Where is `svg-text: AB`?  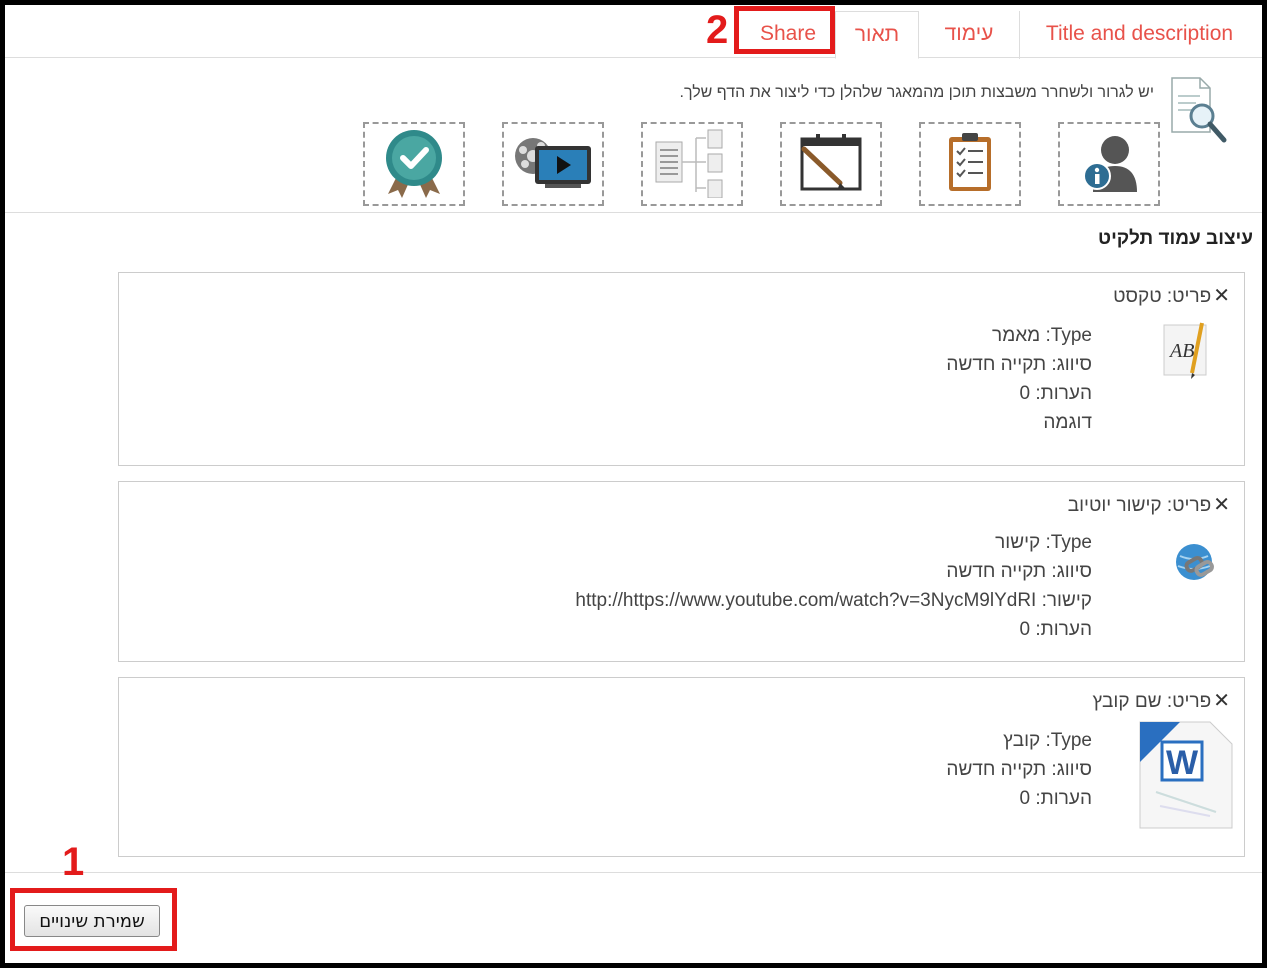 svg-text: AB is located at coordinates (1181, 351).